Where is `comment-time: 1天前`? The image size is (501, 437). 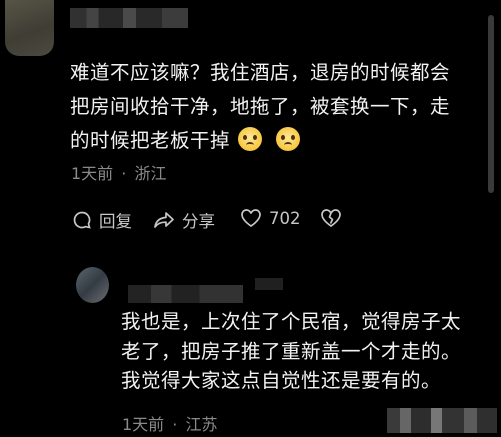 comment-time: 1天前 is located at coordinates (92, 173).